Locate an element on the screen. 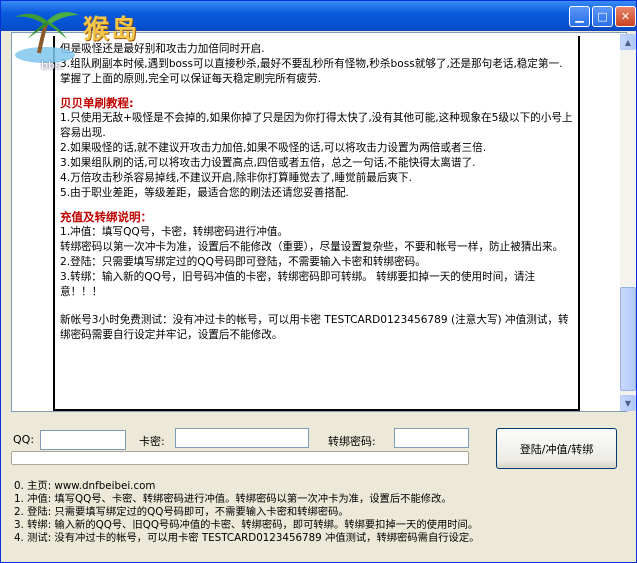 This screenshot has width=637, height=563. intro-line: 掌握了上面的原则,完全可以保证每天稳定刷完所有疲劳. is located at coordinates (190, 79).